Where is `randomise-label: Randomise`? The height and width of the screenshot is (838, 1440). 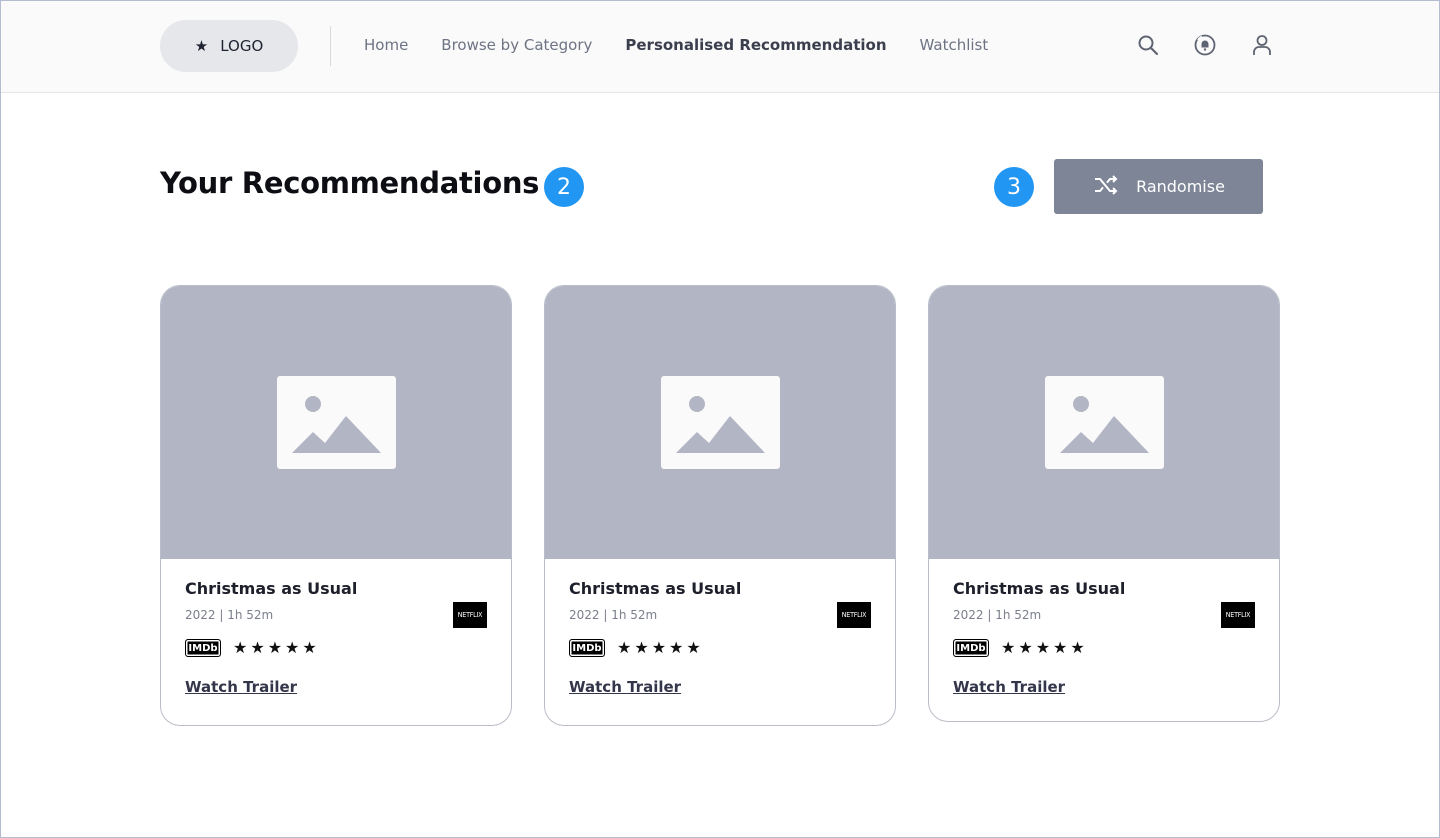
randomise-label: Randomise is located at coordinates (1180, 186).